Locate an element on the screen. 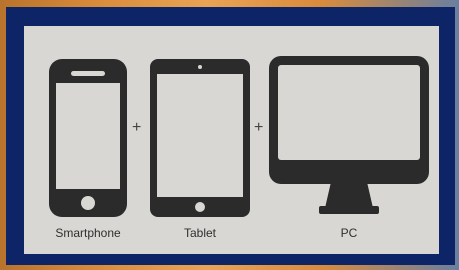 This screenshot has height=270, width=459. tablet-icon is located at coordinates (200, 138).